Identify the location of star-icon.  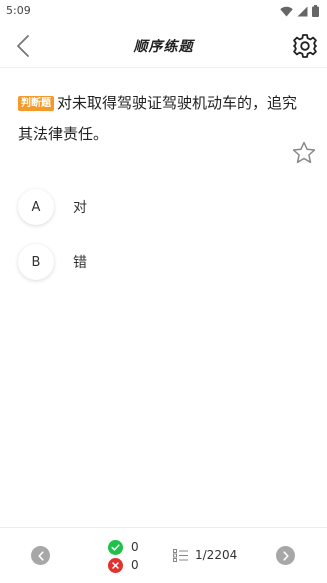
(304, 152).